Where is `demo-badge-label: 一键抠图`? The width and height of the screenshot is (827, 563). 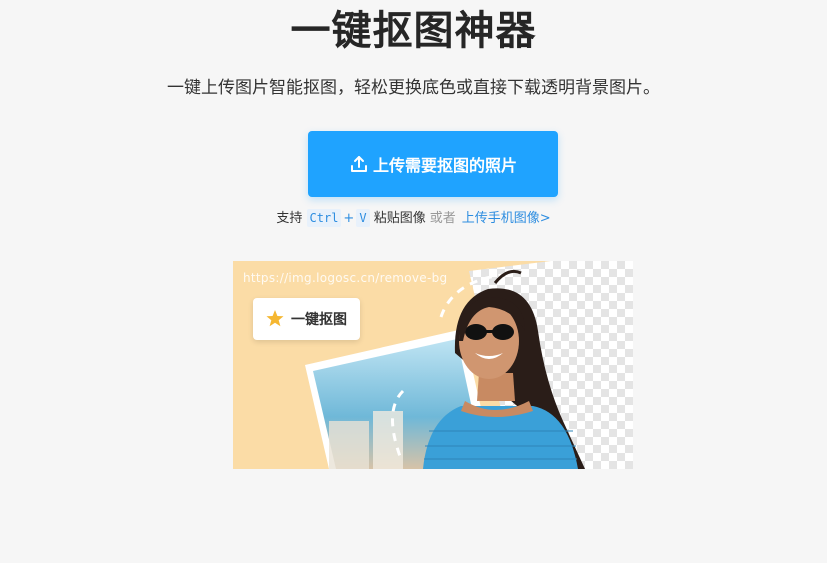
demo-badge-label: 一键抠图 is located at coordinates (319, 320).